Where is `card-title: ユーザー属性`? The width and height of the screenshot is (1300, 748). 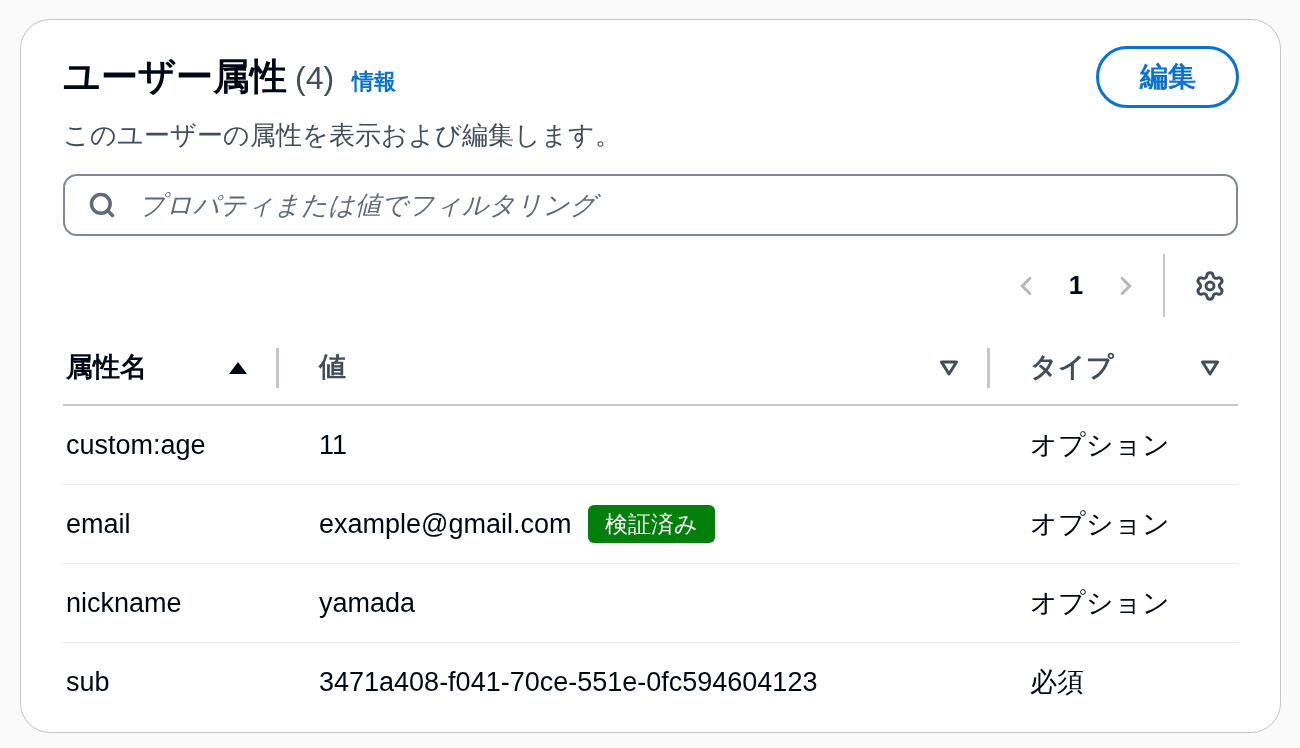 card-title: ユーザー属性 is located at coordinates (175, 76).